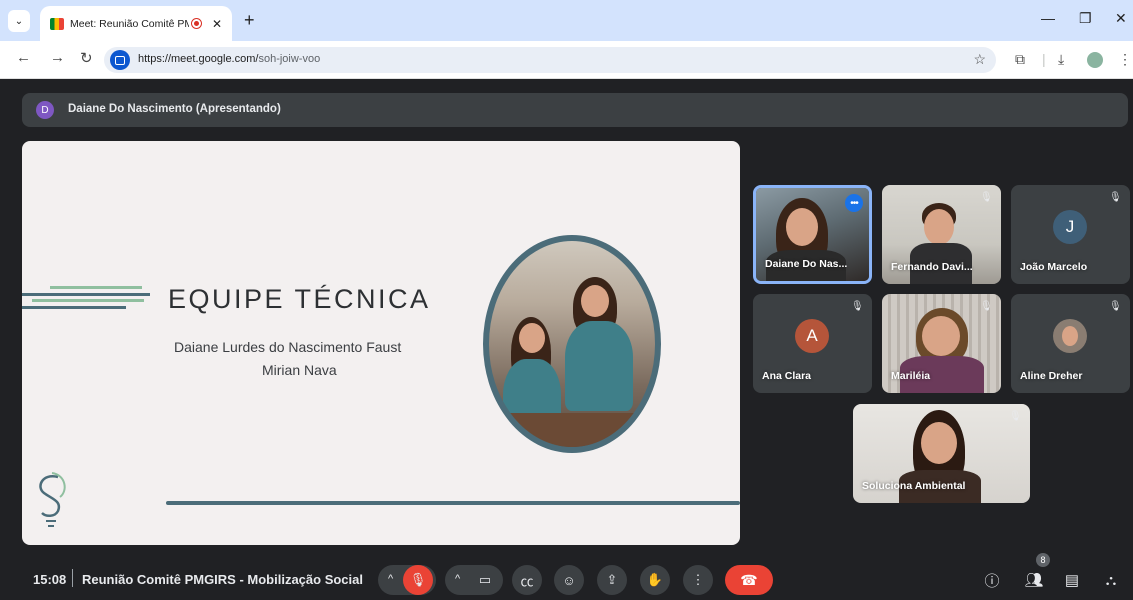 The height and width of the screenshot is (600, 1133). What do you see at coordinates (23, 57) in the screenshot?
I see `back-icon: ←` at bounding box center [23, 57].